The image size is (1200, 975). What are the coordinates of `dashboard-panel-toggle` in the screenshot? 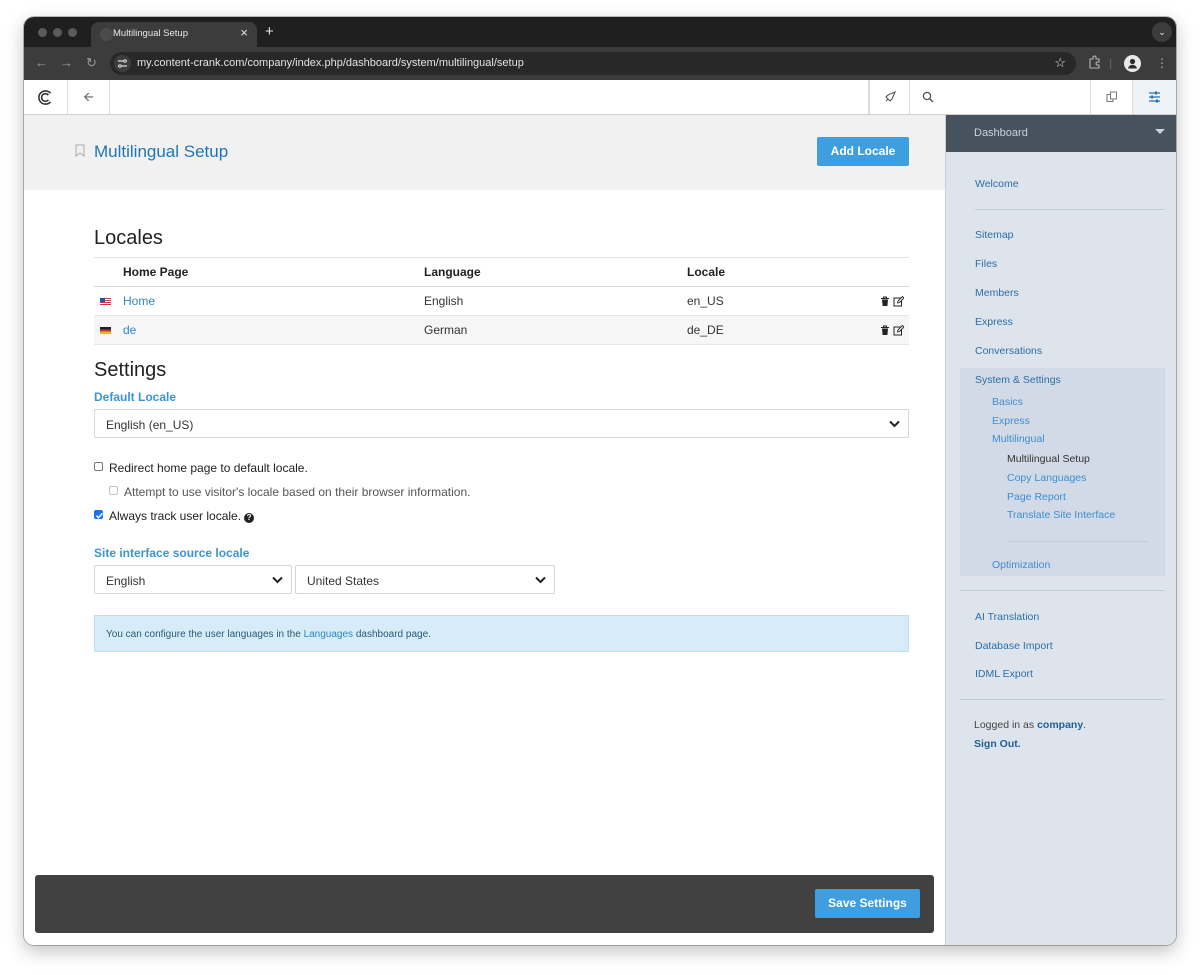 It's located at (1154, 97).